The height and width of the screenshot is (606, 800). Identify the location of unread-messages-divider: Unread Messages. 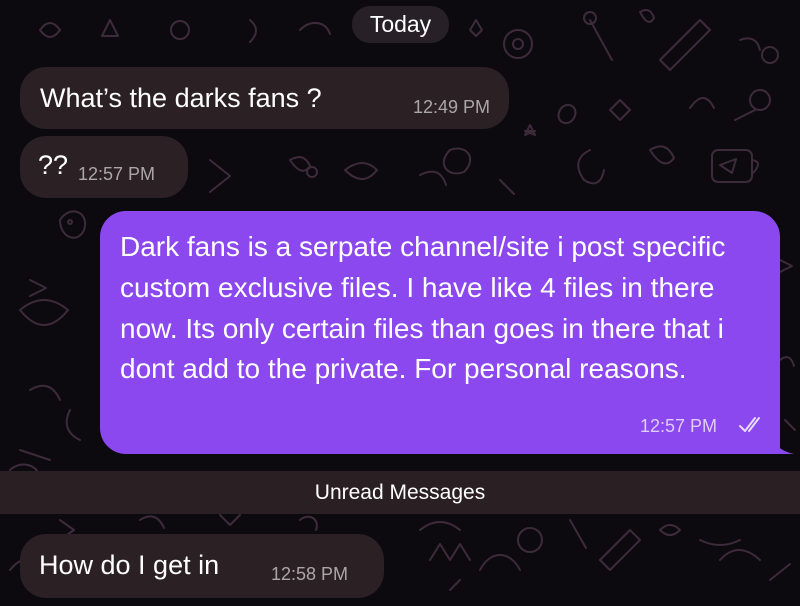
(400, 492).